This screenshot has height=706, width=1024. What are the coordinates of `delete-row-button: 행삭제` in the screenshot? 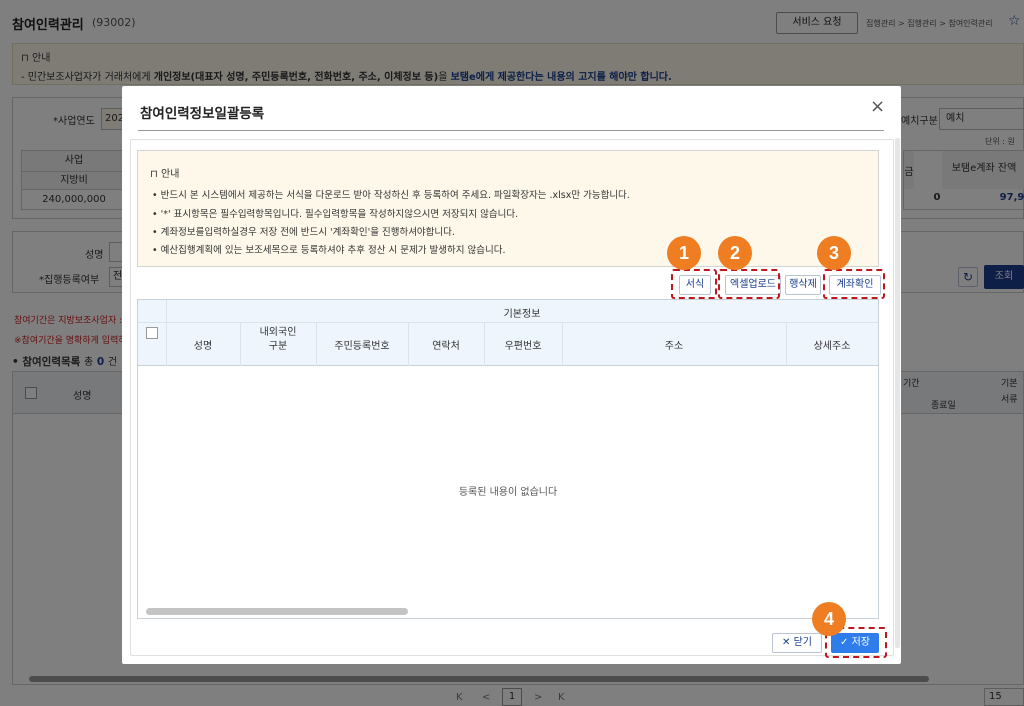 It's located at (803, 285).